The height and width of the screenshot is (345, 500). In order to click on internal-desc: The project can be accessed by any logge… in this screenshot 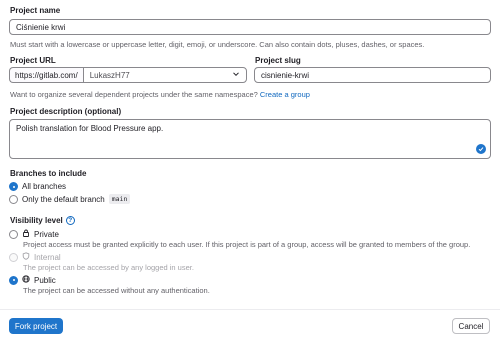, I will do `click(108, 267)`.